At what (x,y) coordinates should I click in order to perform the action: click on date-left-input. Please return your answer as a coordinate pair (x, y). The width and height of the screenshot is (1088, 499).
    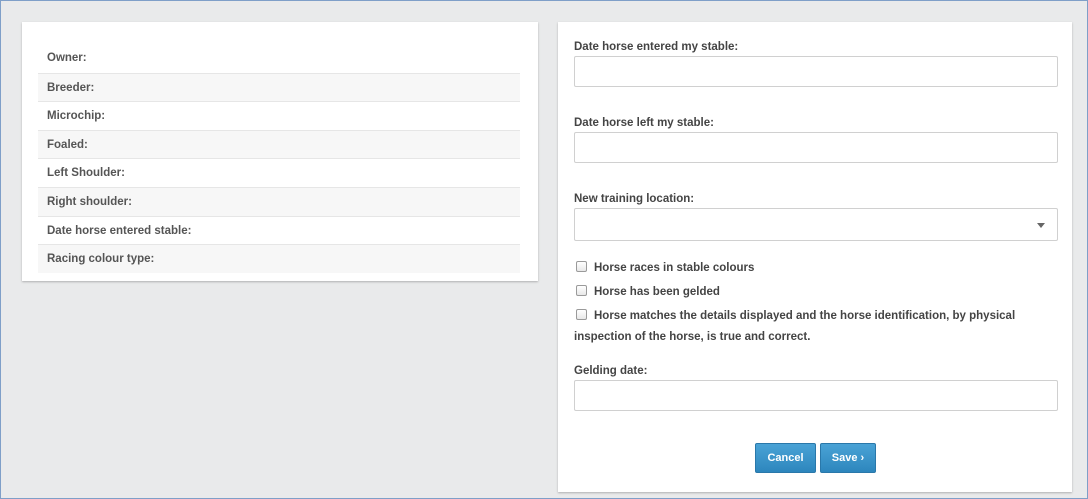
    Looking at the image, I should click on (816, 147).